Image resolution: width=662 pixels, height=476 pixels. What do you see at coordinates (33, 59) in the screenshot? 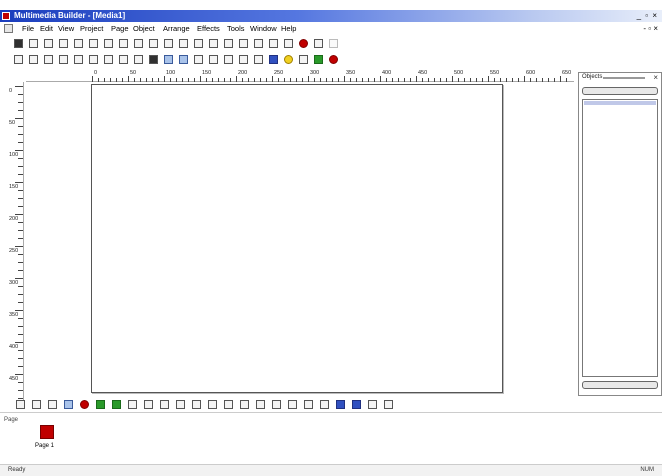
I see `open-icon` at bounding box center [33, 59].